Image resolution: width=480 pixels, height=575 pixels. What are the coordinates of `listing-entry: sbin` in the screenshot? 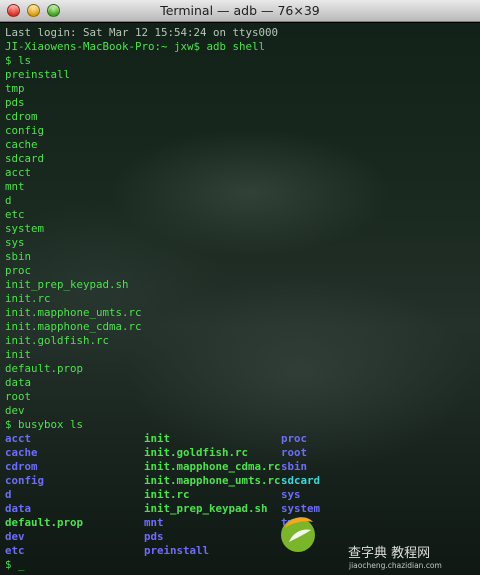 It's located at (294, 466).